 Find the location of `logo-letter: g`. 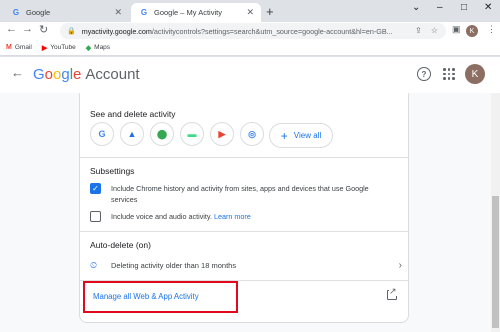

logo-letter: g is located at coordinates (65, 74).